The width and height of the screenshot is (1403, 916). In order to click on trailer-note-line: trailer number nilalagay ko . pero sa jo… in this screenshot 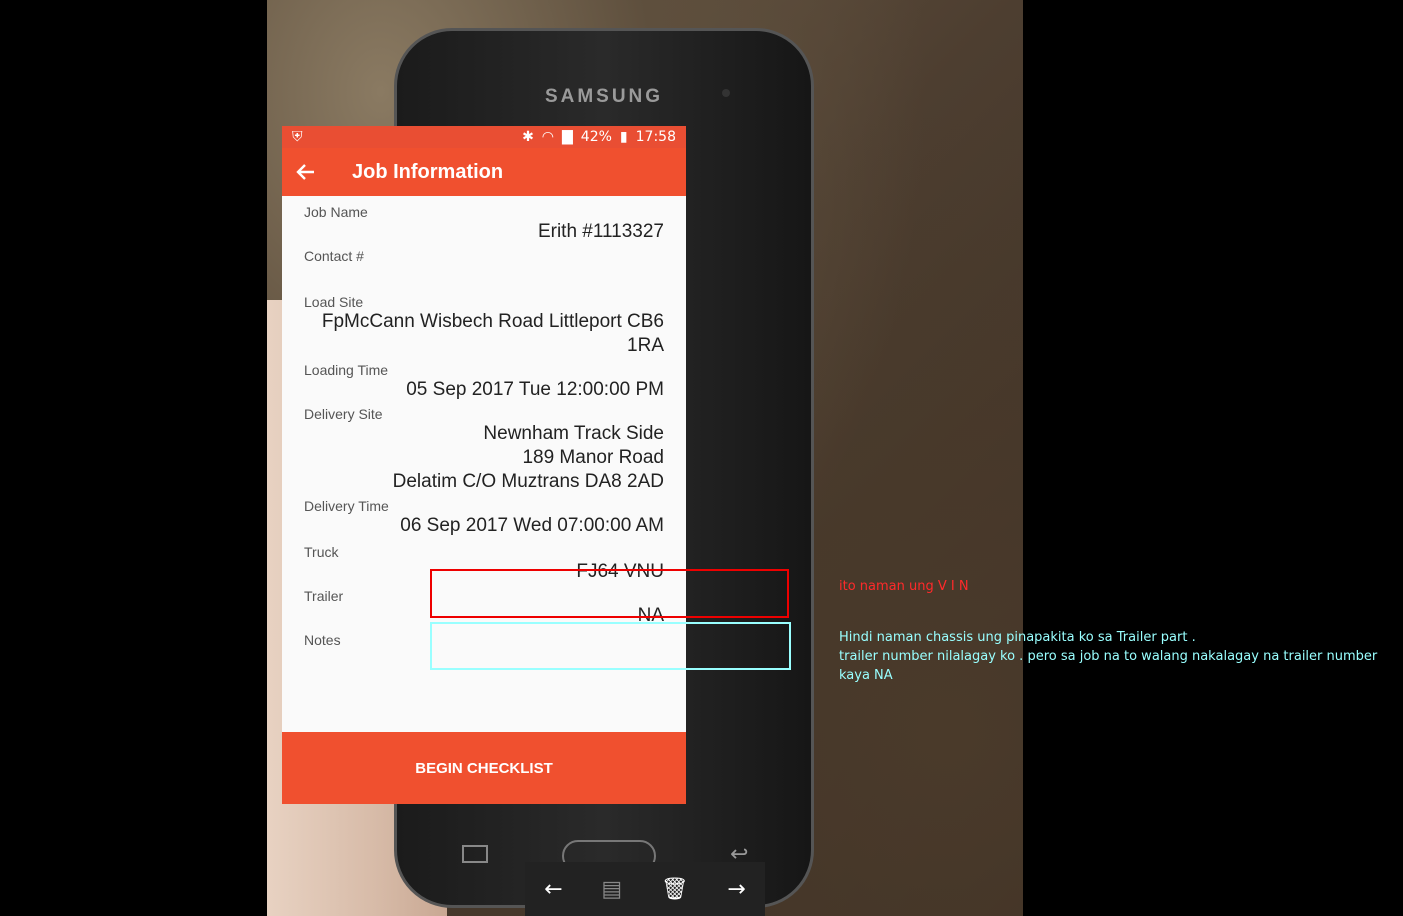, I will do `click(1108, 656)`.